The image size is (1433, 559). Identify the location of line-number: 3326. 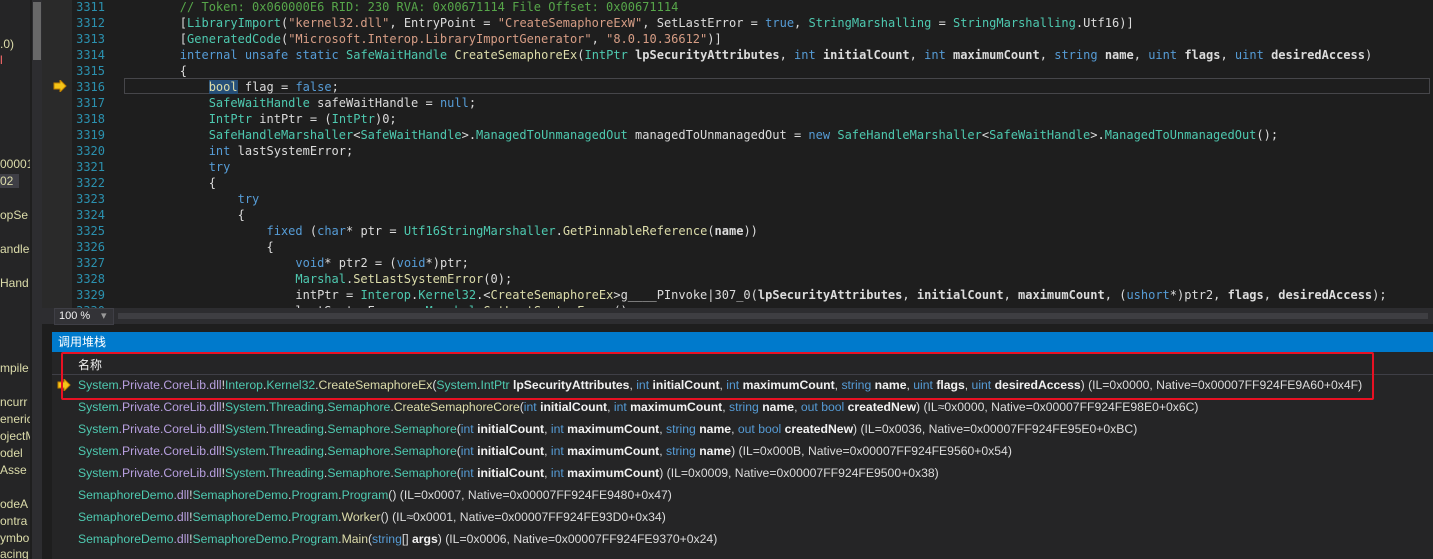
(90, 247).